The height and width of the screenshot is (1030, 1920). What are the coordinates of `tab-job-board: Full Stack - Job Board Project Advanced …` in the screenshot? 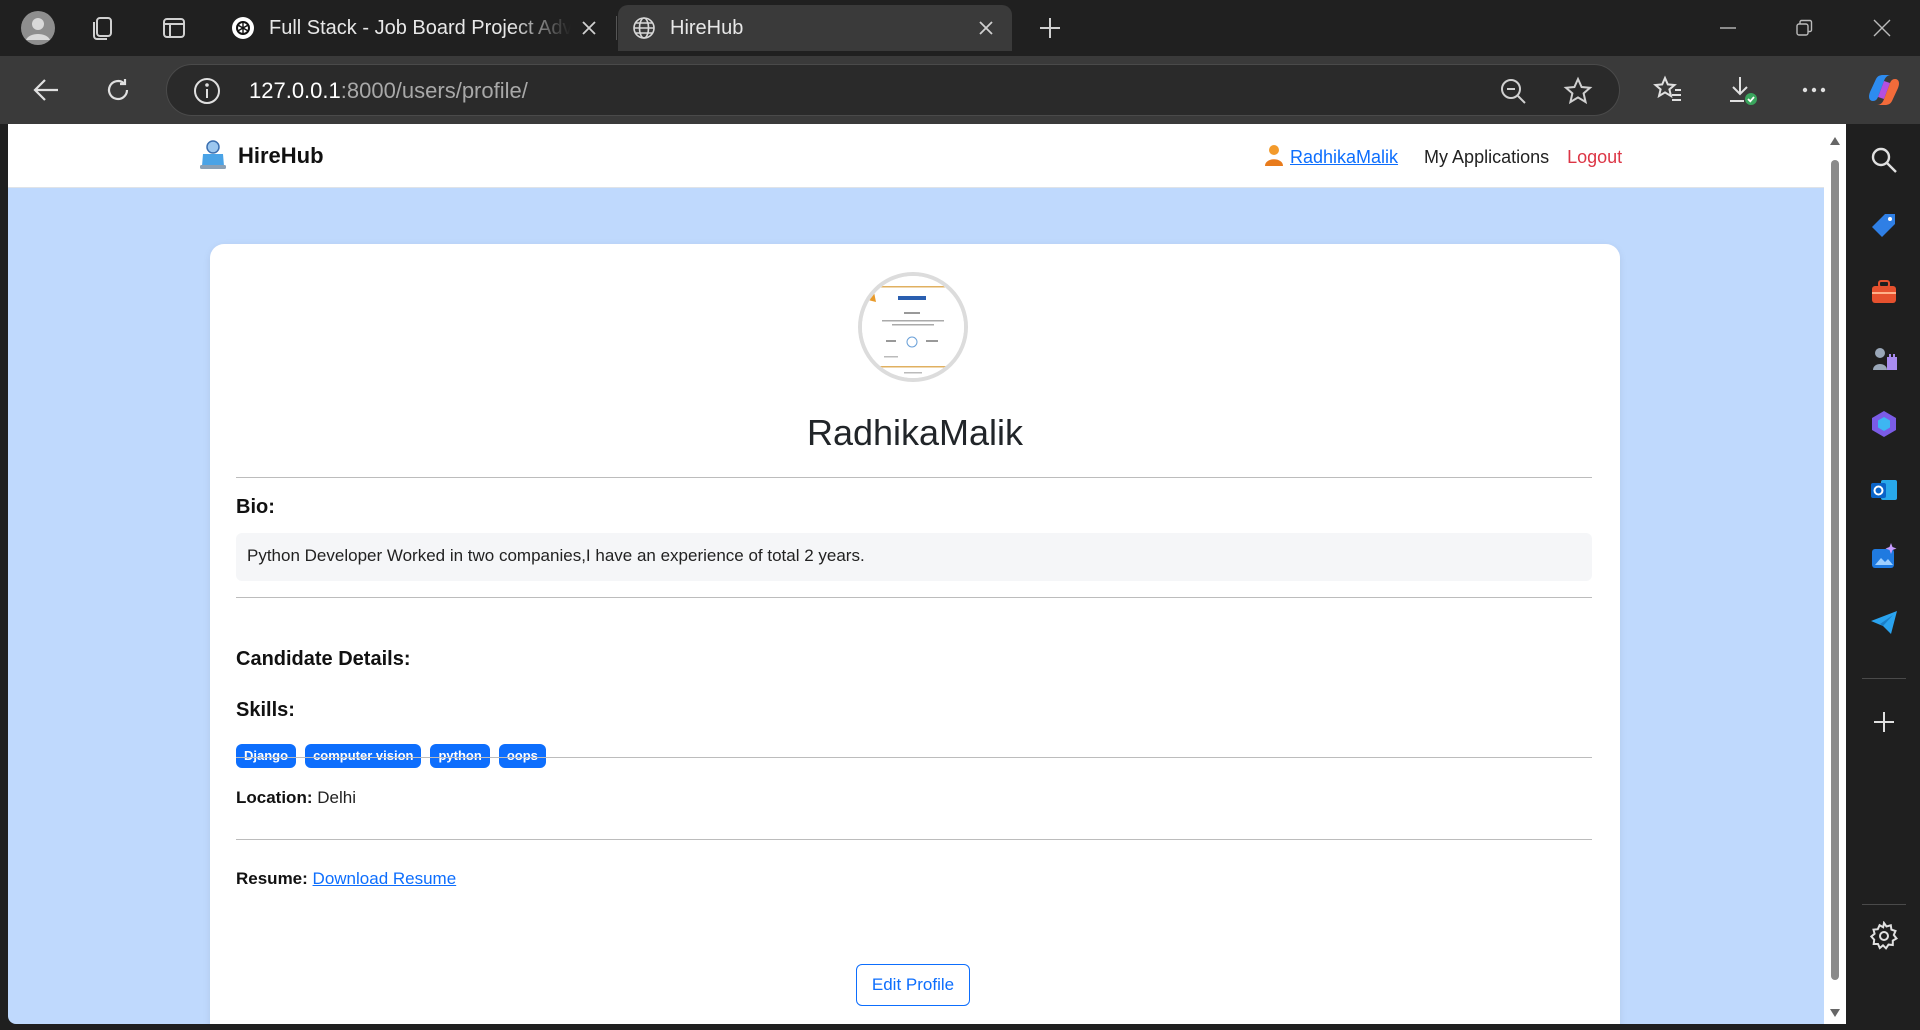 It's located at (416, 28).